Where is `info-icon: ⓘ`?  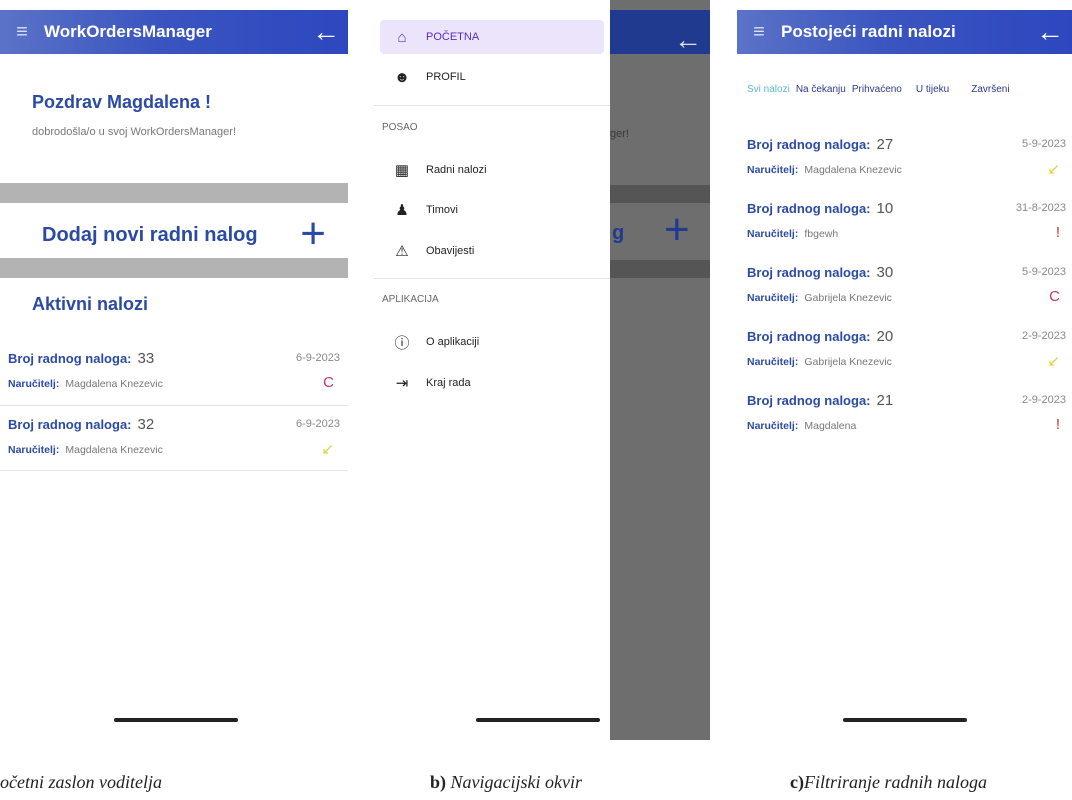
info-icon: ⓘ is located at coordinates (402, 343).